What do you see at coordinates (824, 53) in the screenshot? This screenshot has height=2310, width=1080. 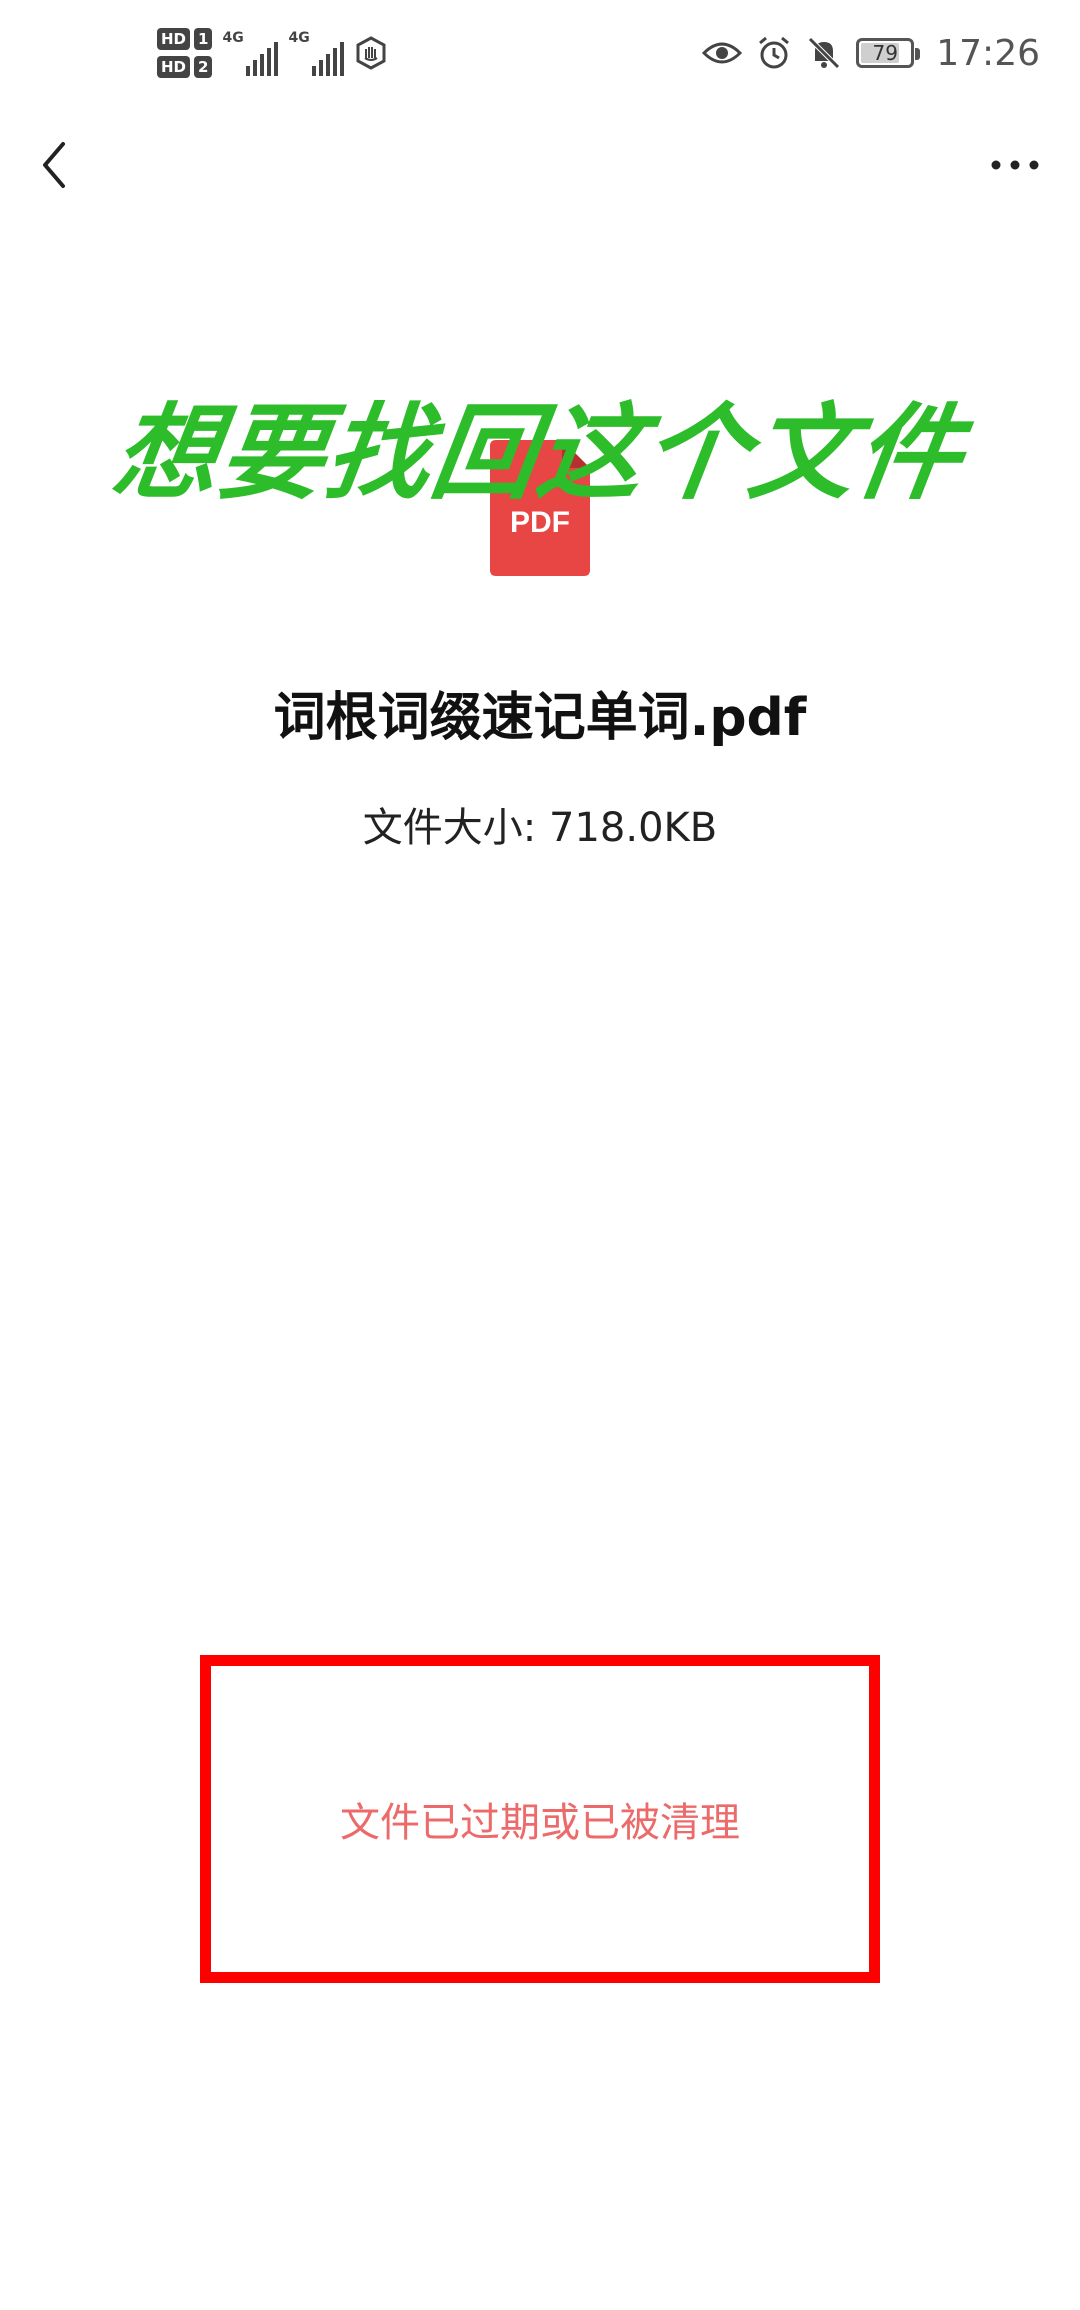 I see `bell-muted-icon` at bounding box center [824, 53].